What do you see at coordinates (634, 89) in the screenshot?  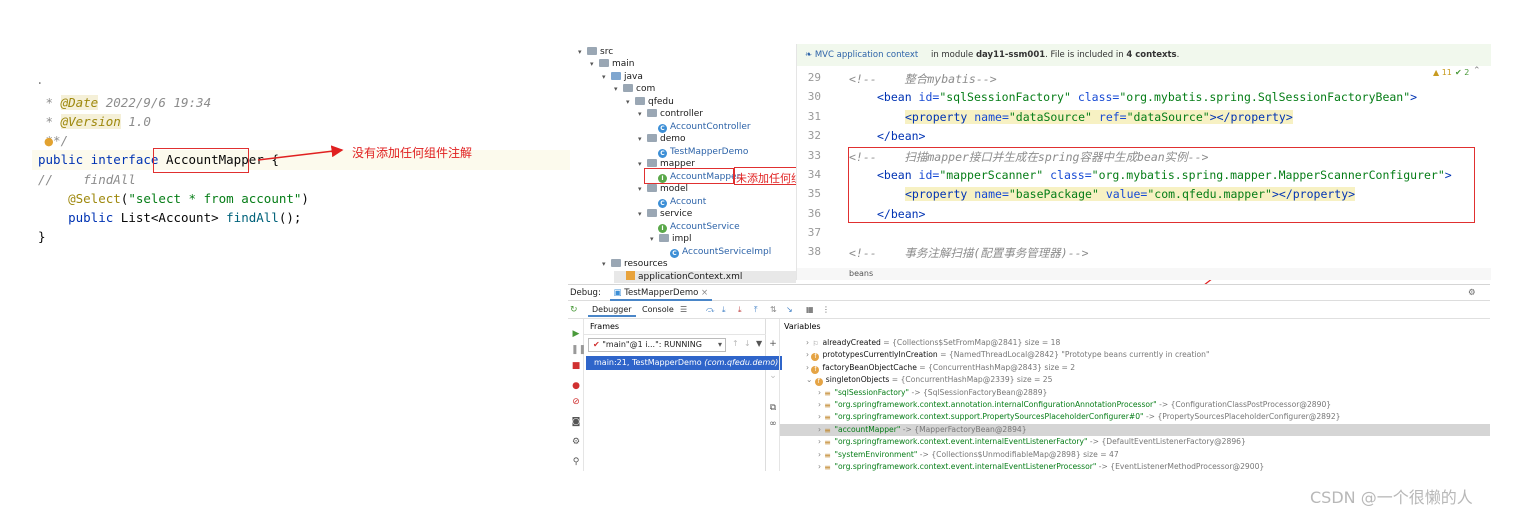 I see `tree-item-com: ▾ com` at bounding box center [634, 89].